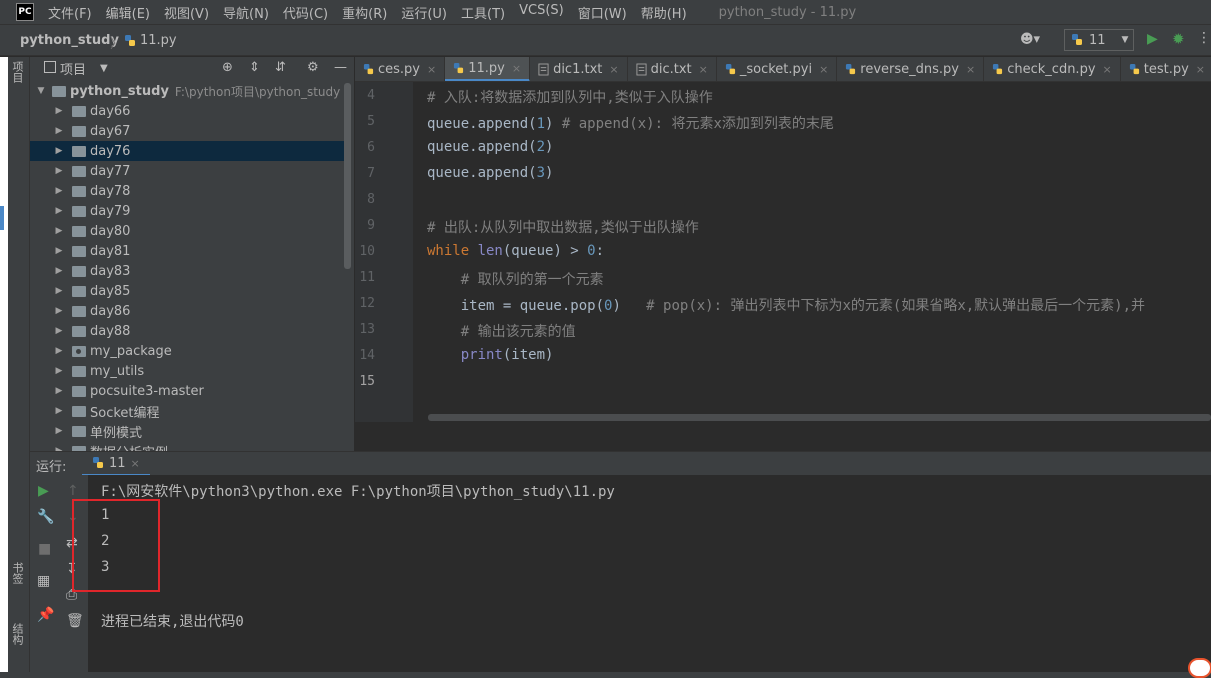 Image resolution: width=1211 pixels, height=678 pixels. Describe the element at coordinates (69, 40) in the screenshot. I see `breadcrumb-project: python_study` at that location.